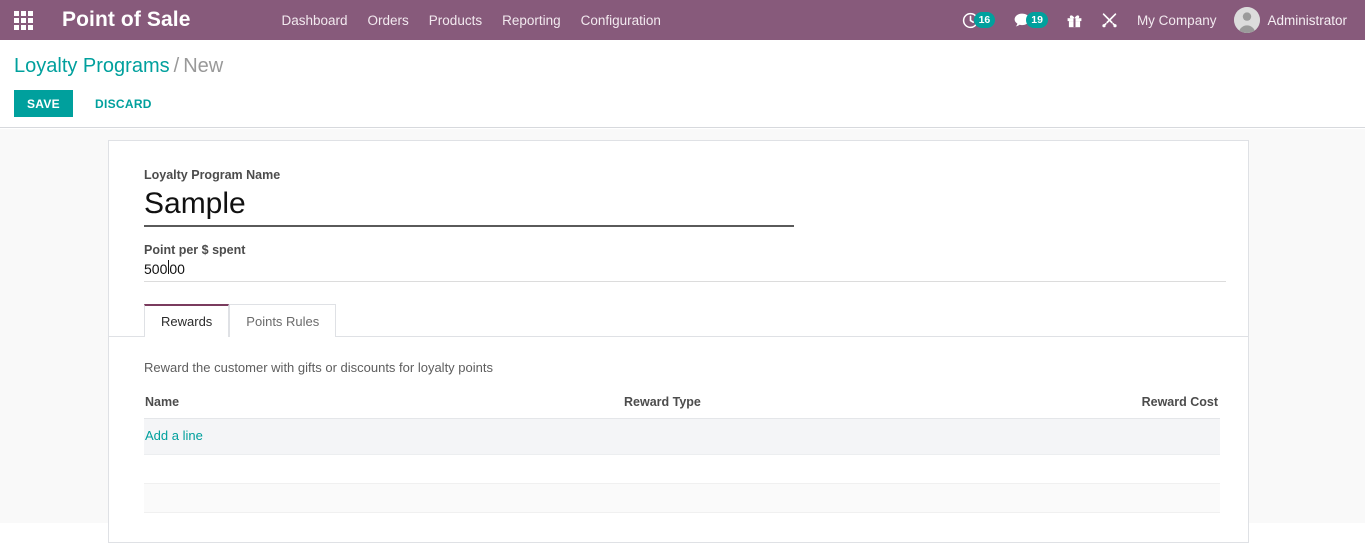  Describe the element at coordinates (212, 175) in the screenshot. I see `name-field-label: Loyalty Program Name` at that location.